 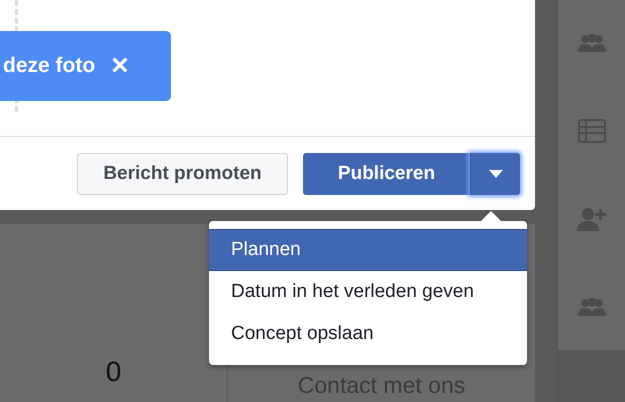 I want to click on add-person-icon, so click(x=591, y=219).